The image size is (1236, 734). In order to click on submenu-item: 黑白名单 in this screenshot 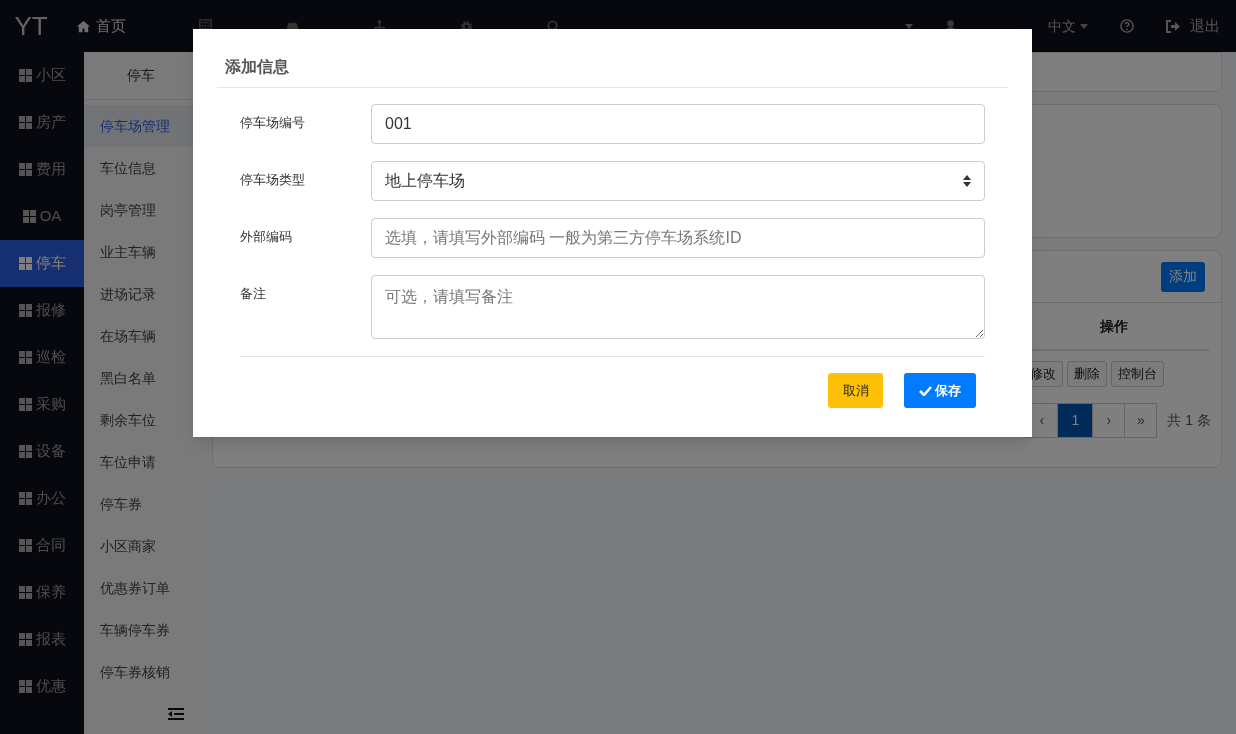, I will do `click(141, 378)`.